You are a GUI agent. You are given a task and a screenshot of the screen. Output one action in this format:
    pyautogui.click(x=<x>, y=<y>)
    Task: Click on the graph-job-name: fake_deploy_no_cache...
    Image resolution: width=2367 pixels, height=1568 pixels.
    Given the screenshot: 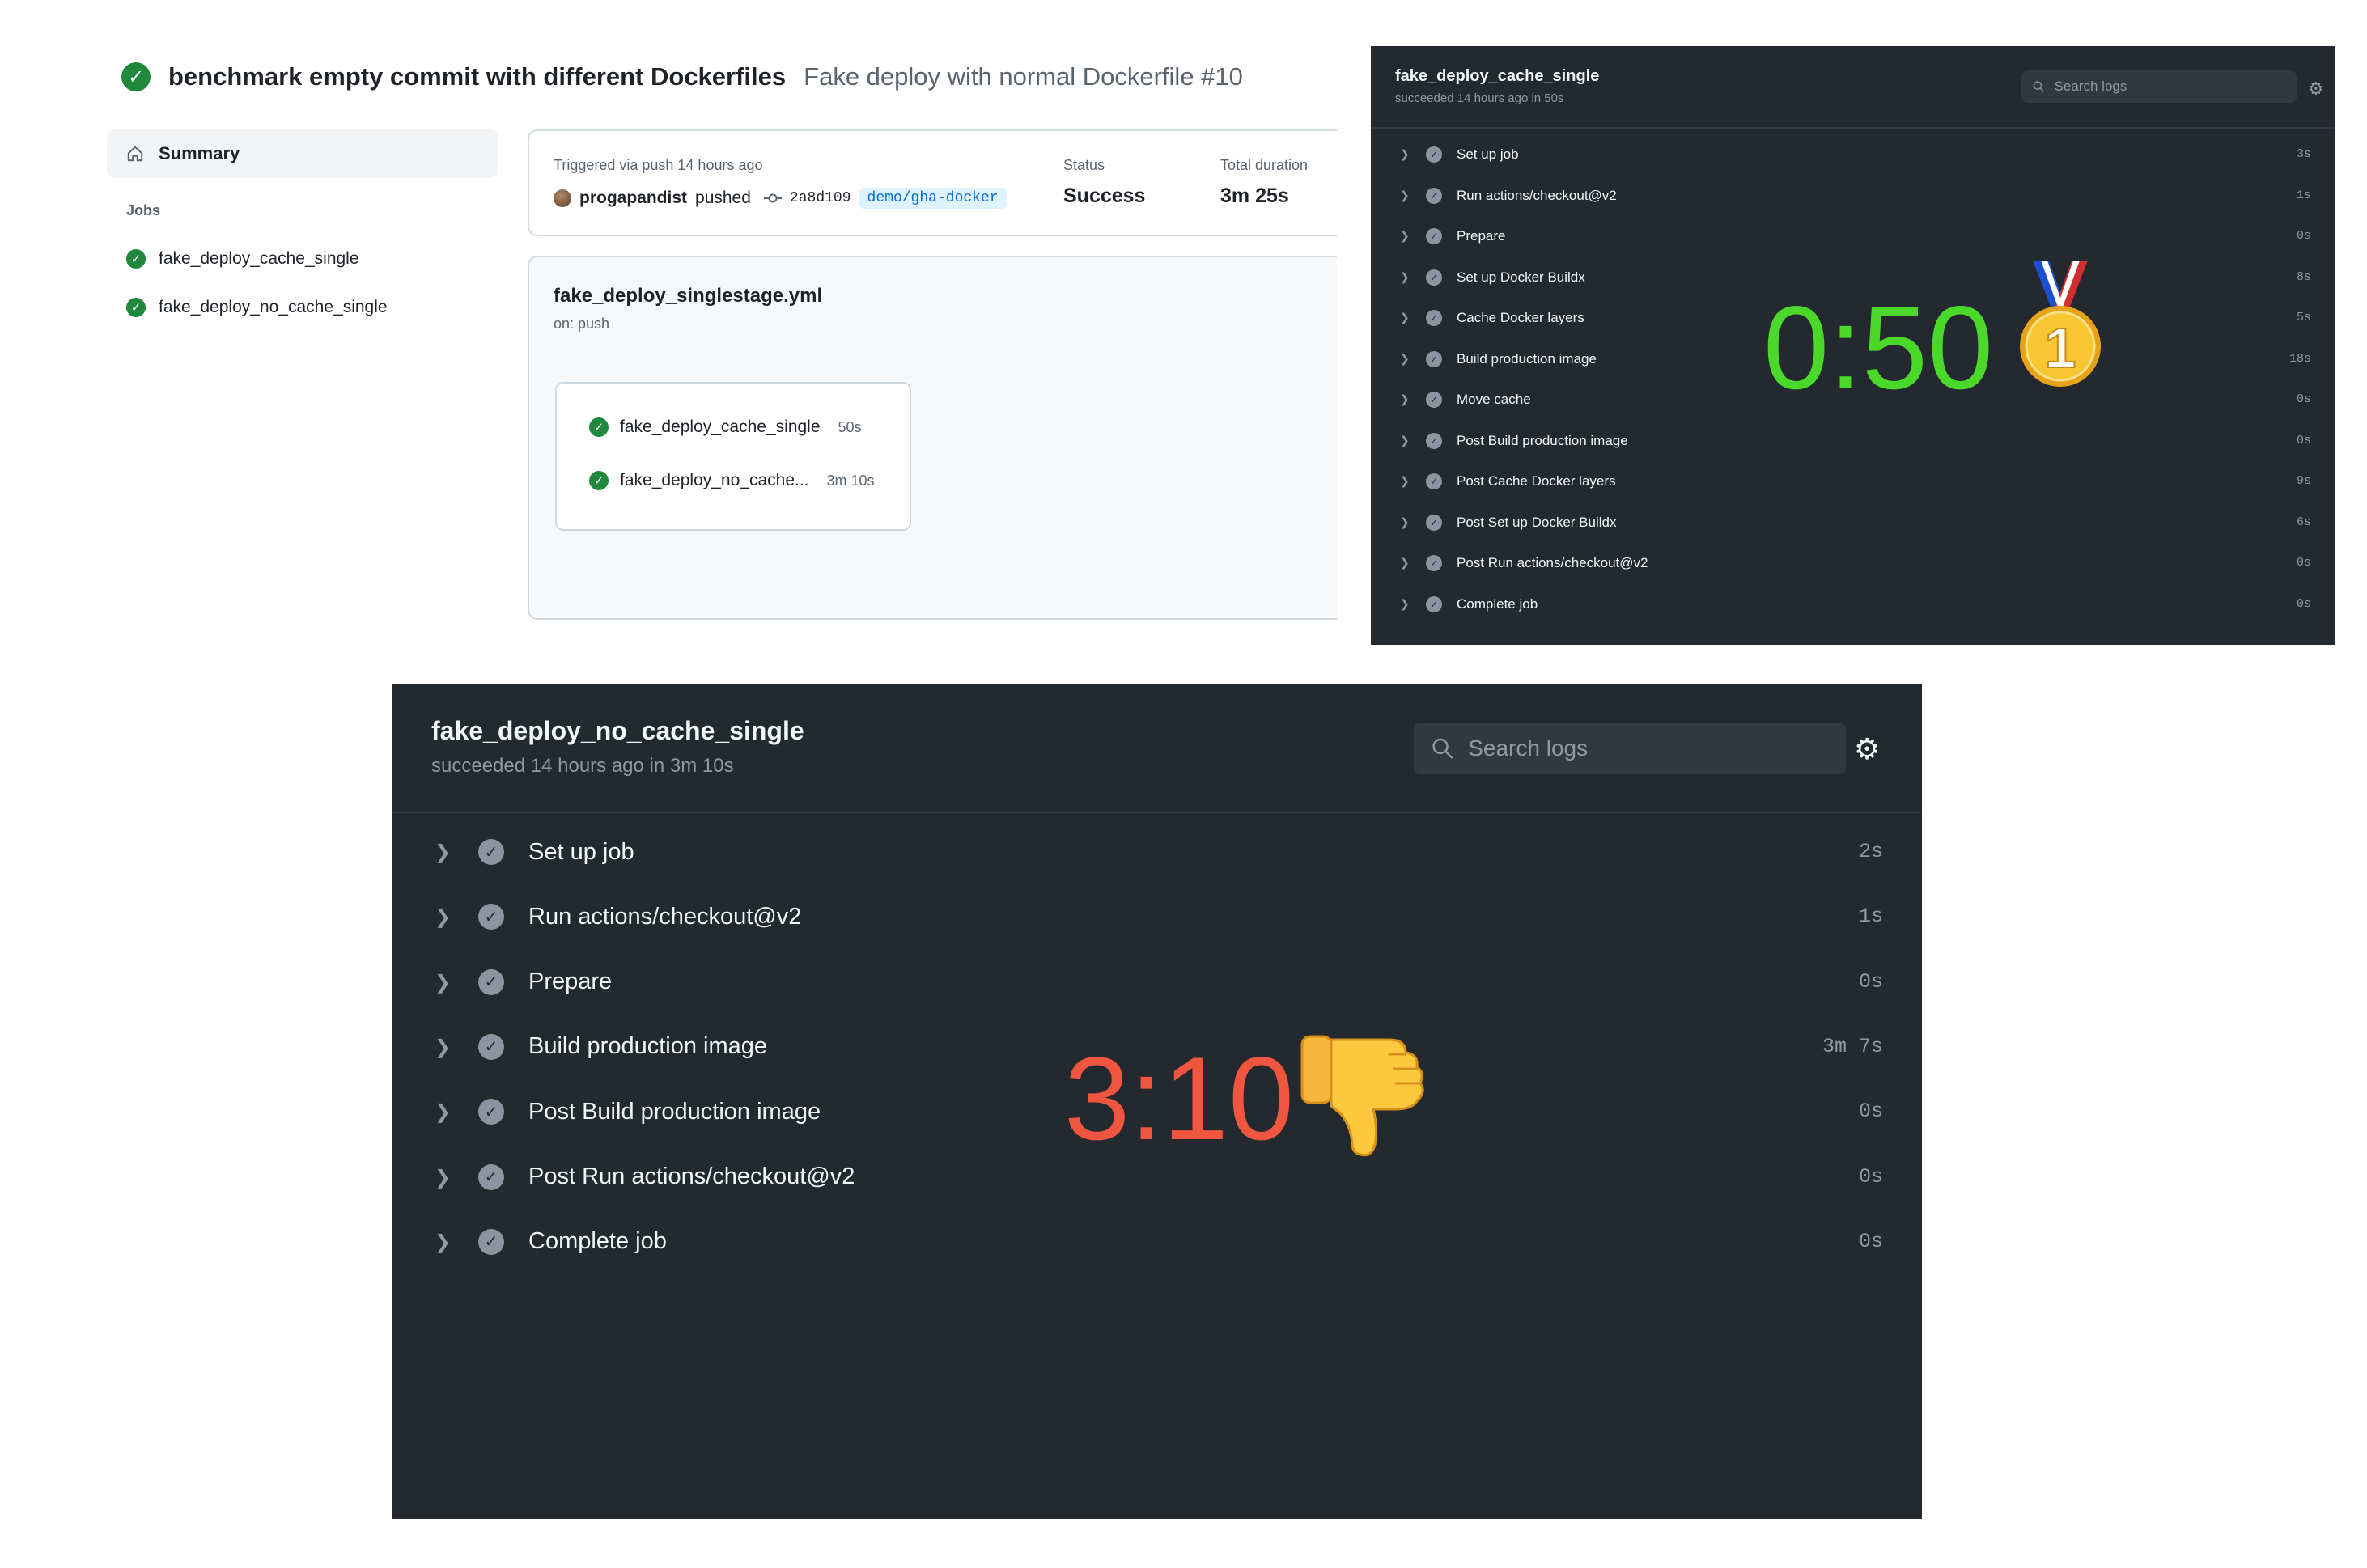 What is the action you would take?
    pyautogui.click(x=714, y=480)
    